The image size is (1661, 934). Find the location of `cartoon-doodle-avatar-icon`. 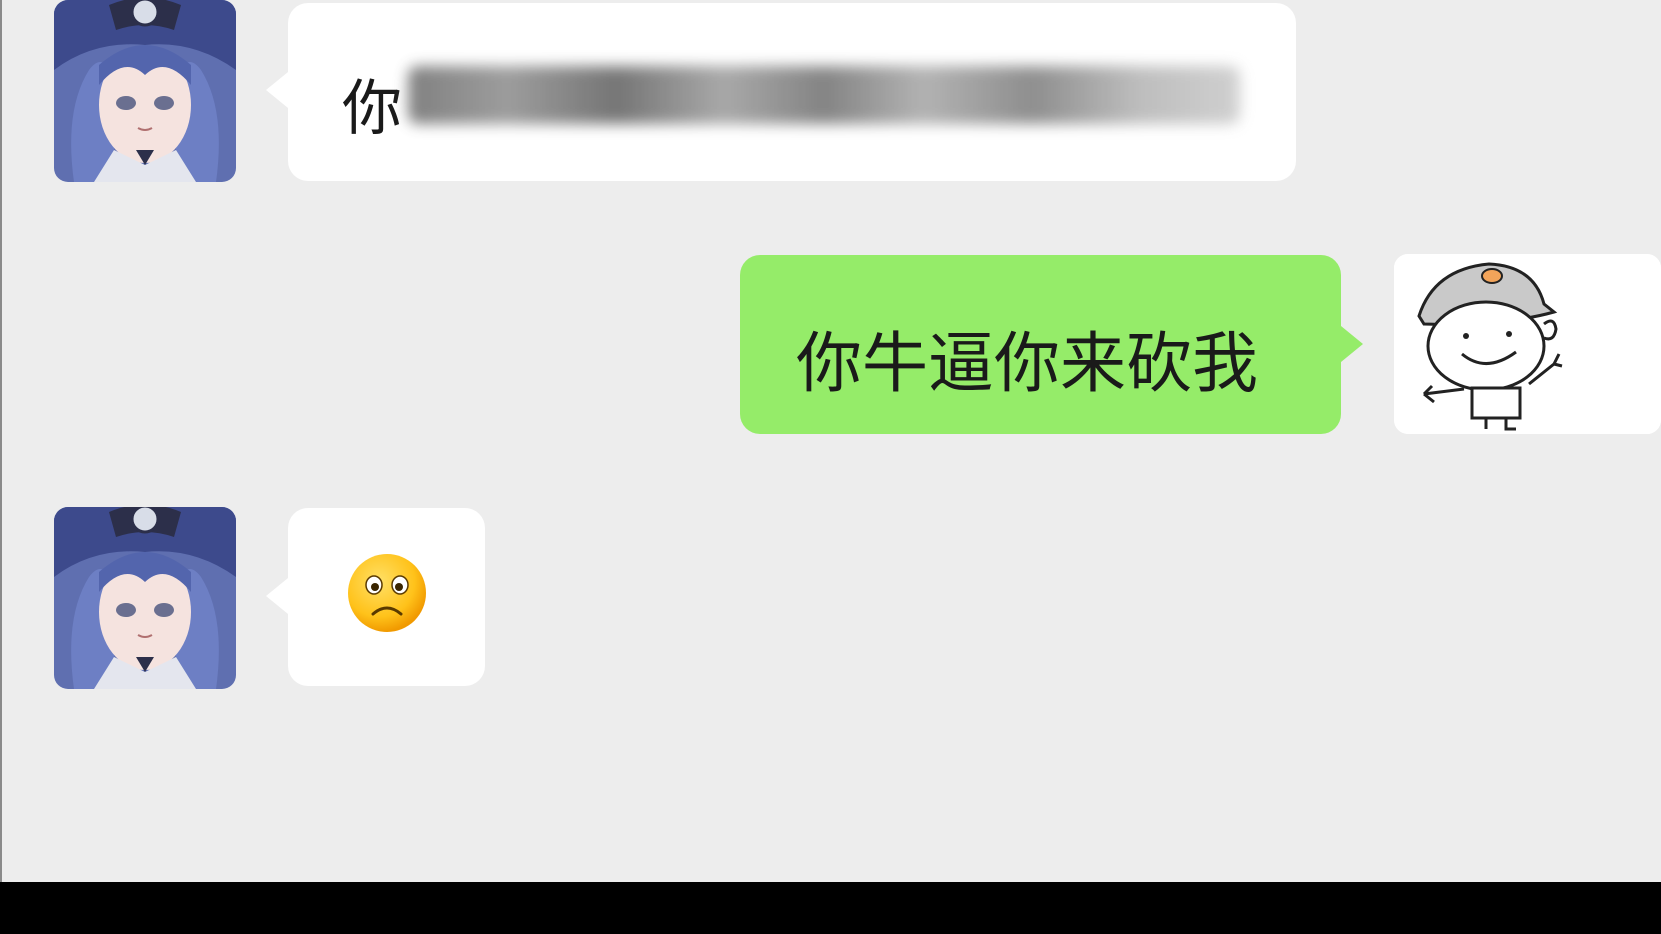

cartoon-doodle-avatar-icon is located at coordinates (1527, 344).